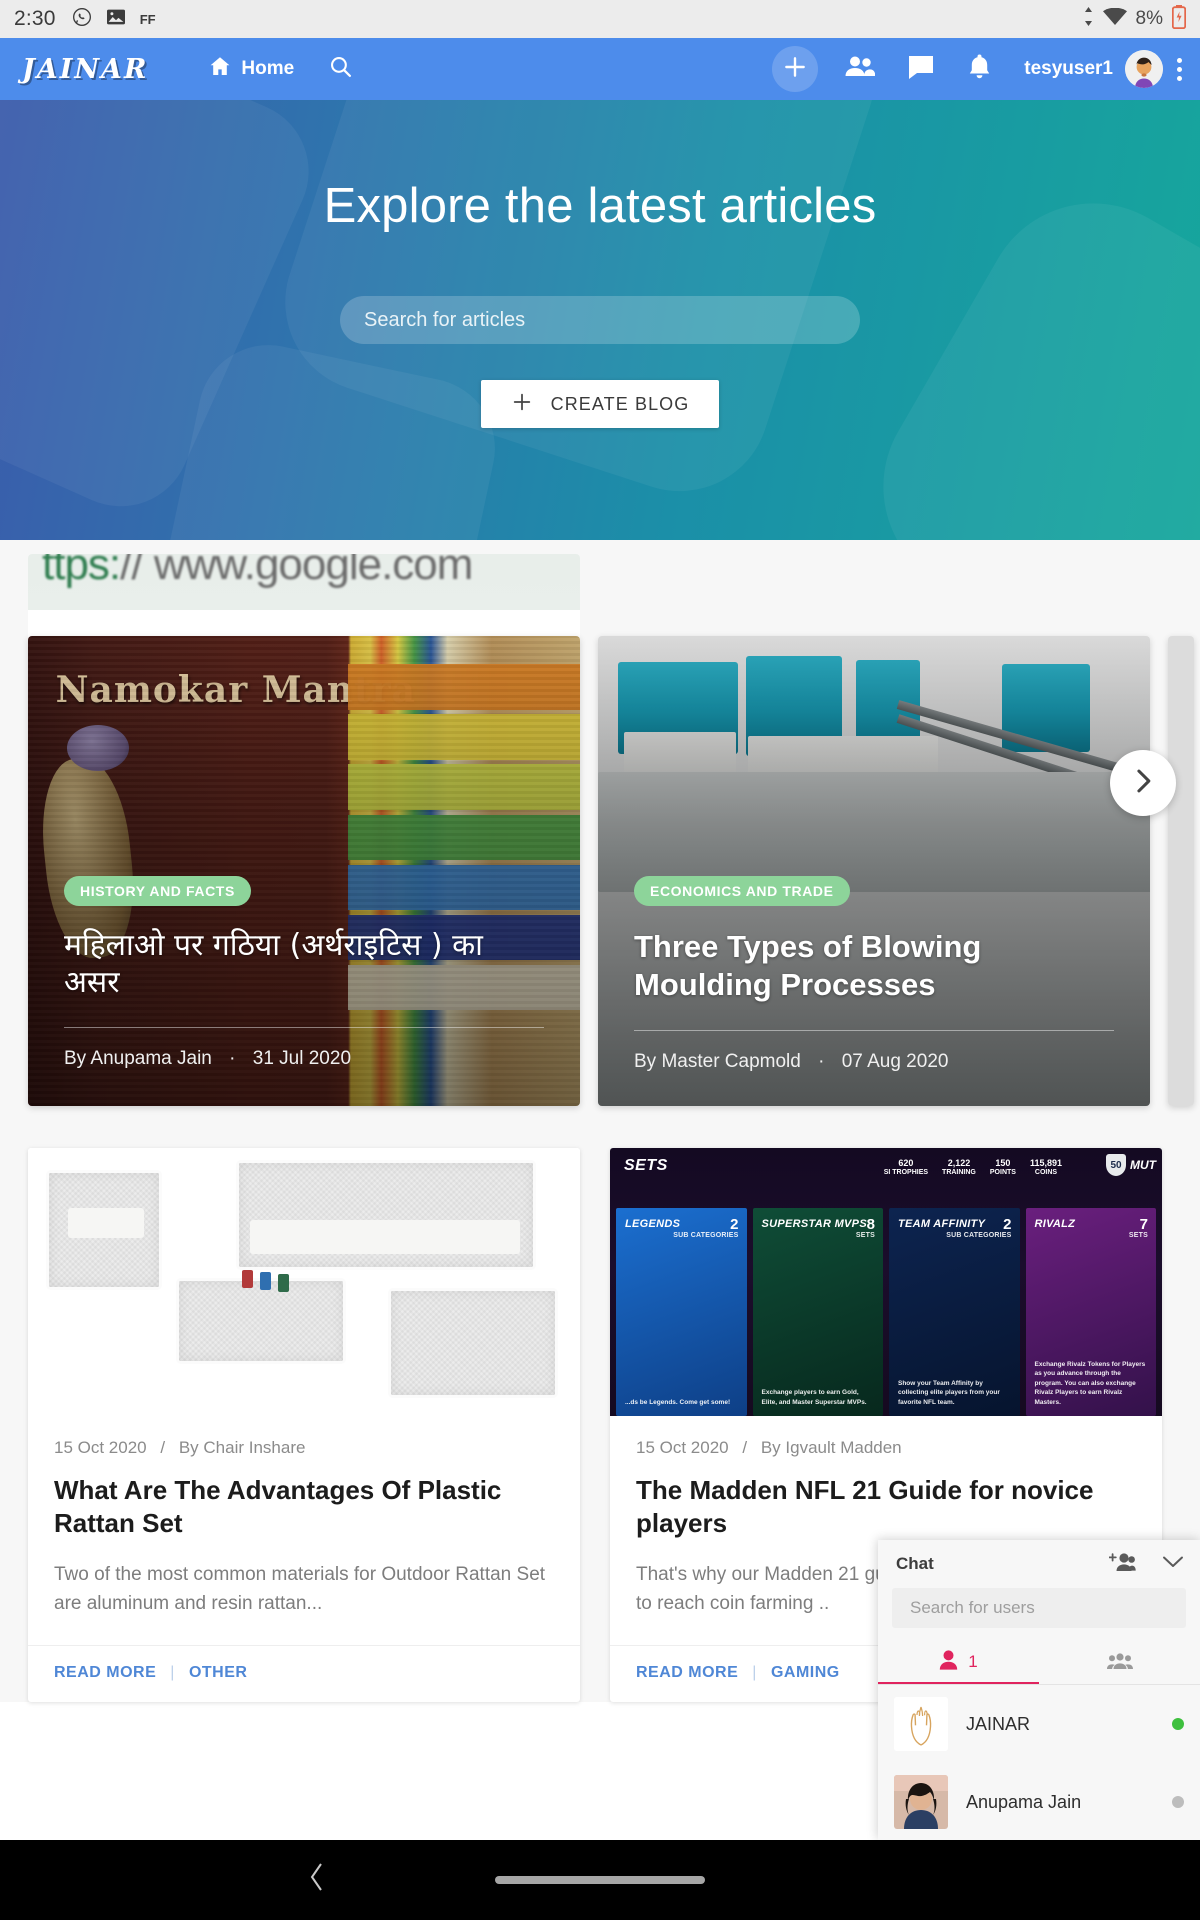  I want to click on status-system-icons: 8%, so click(1135, 19).